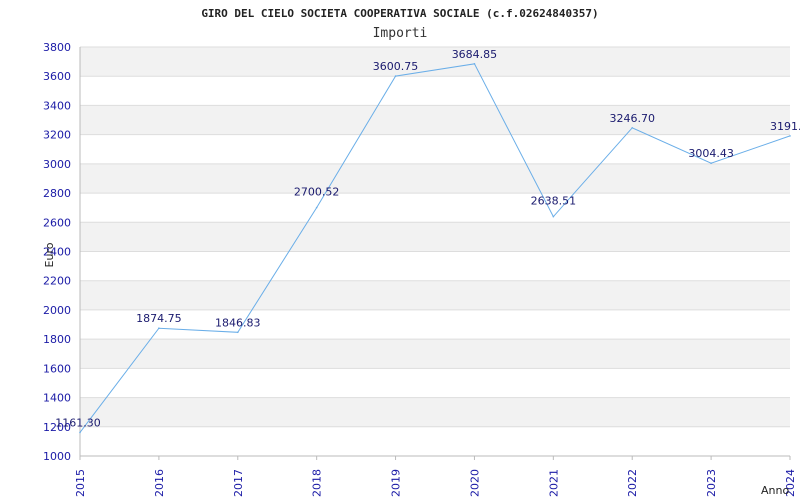  I want to click on y-tick-label: 2800, so click(57, 193).